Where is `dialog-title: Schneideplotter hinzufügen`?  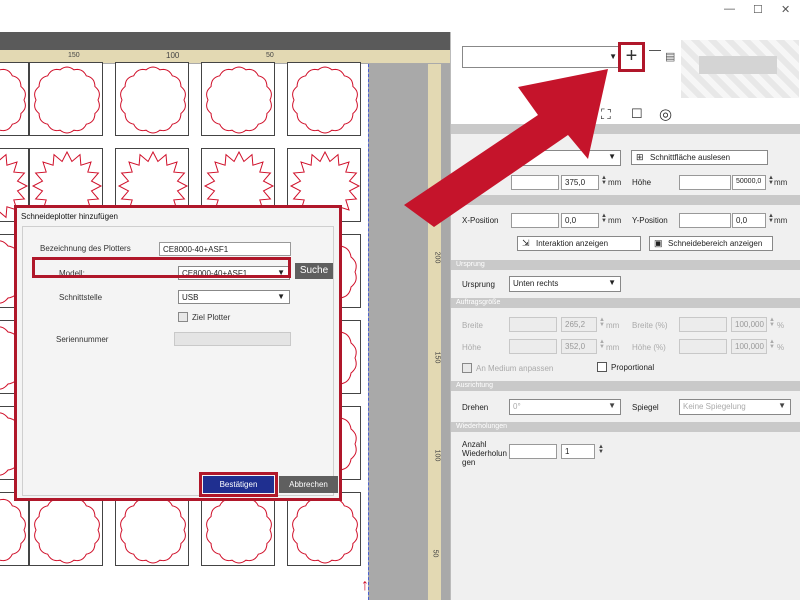 dialog-title: Schneideplotter hinzufügen is located at coordinates (69, 216).